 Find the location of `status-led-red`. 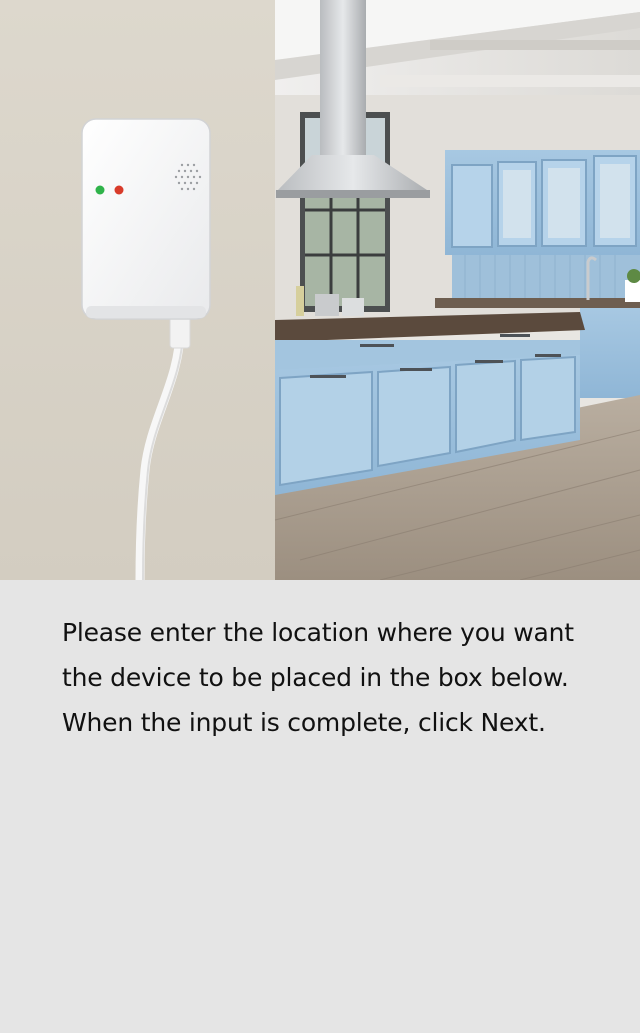

status-led-red is located at coordinates (119, 190).